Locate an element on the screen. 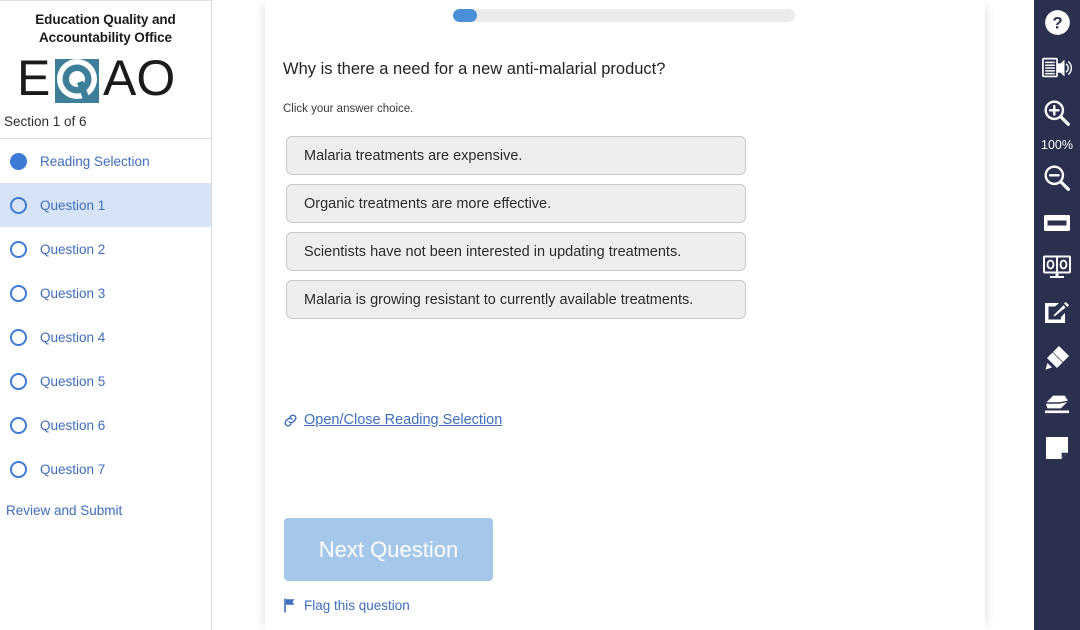  eqao-logo-svg: E AO is located at coordinates (96, 78).